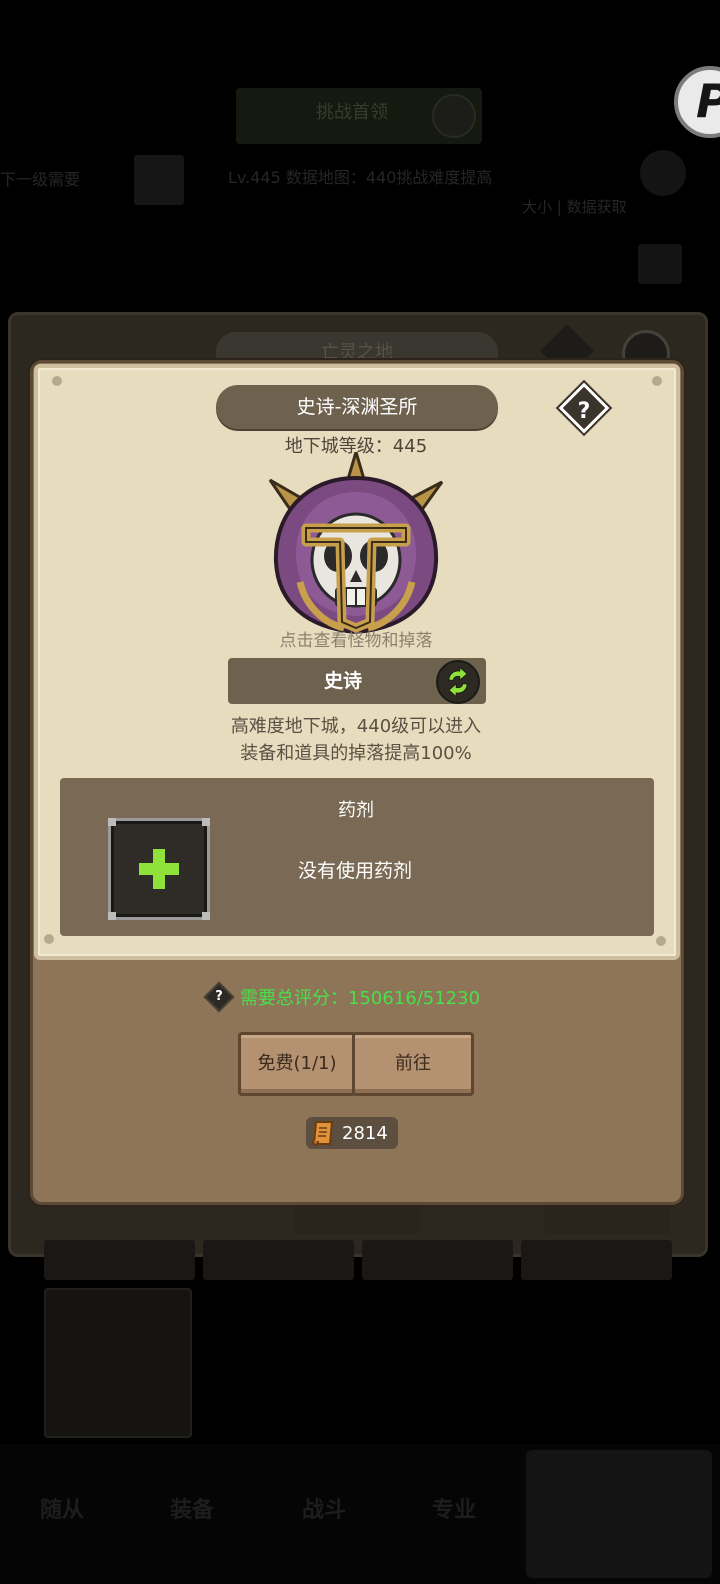 This screenshot has height=1584, width=720. I want to click on help-icon: ?, so click(584, 412).